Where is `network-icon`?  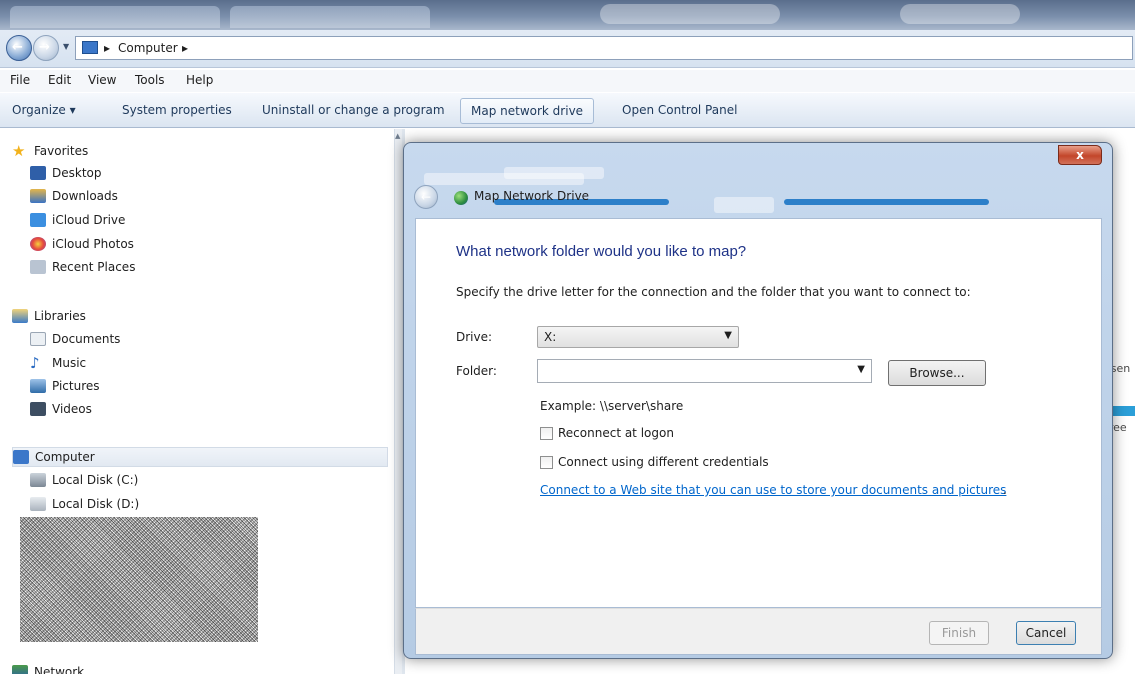 network-icon is located at coordinates (20, 669).